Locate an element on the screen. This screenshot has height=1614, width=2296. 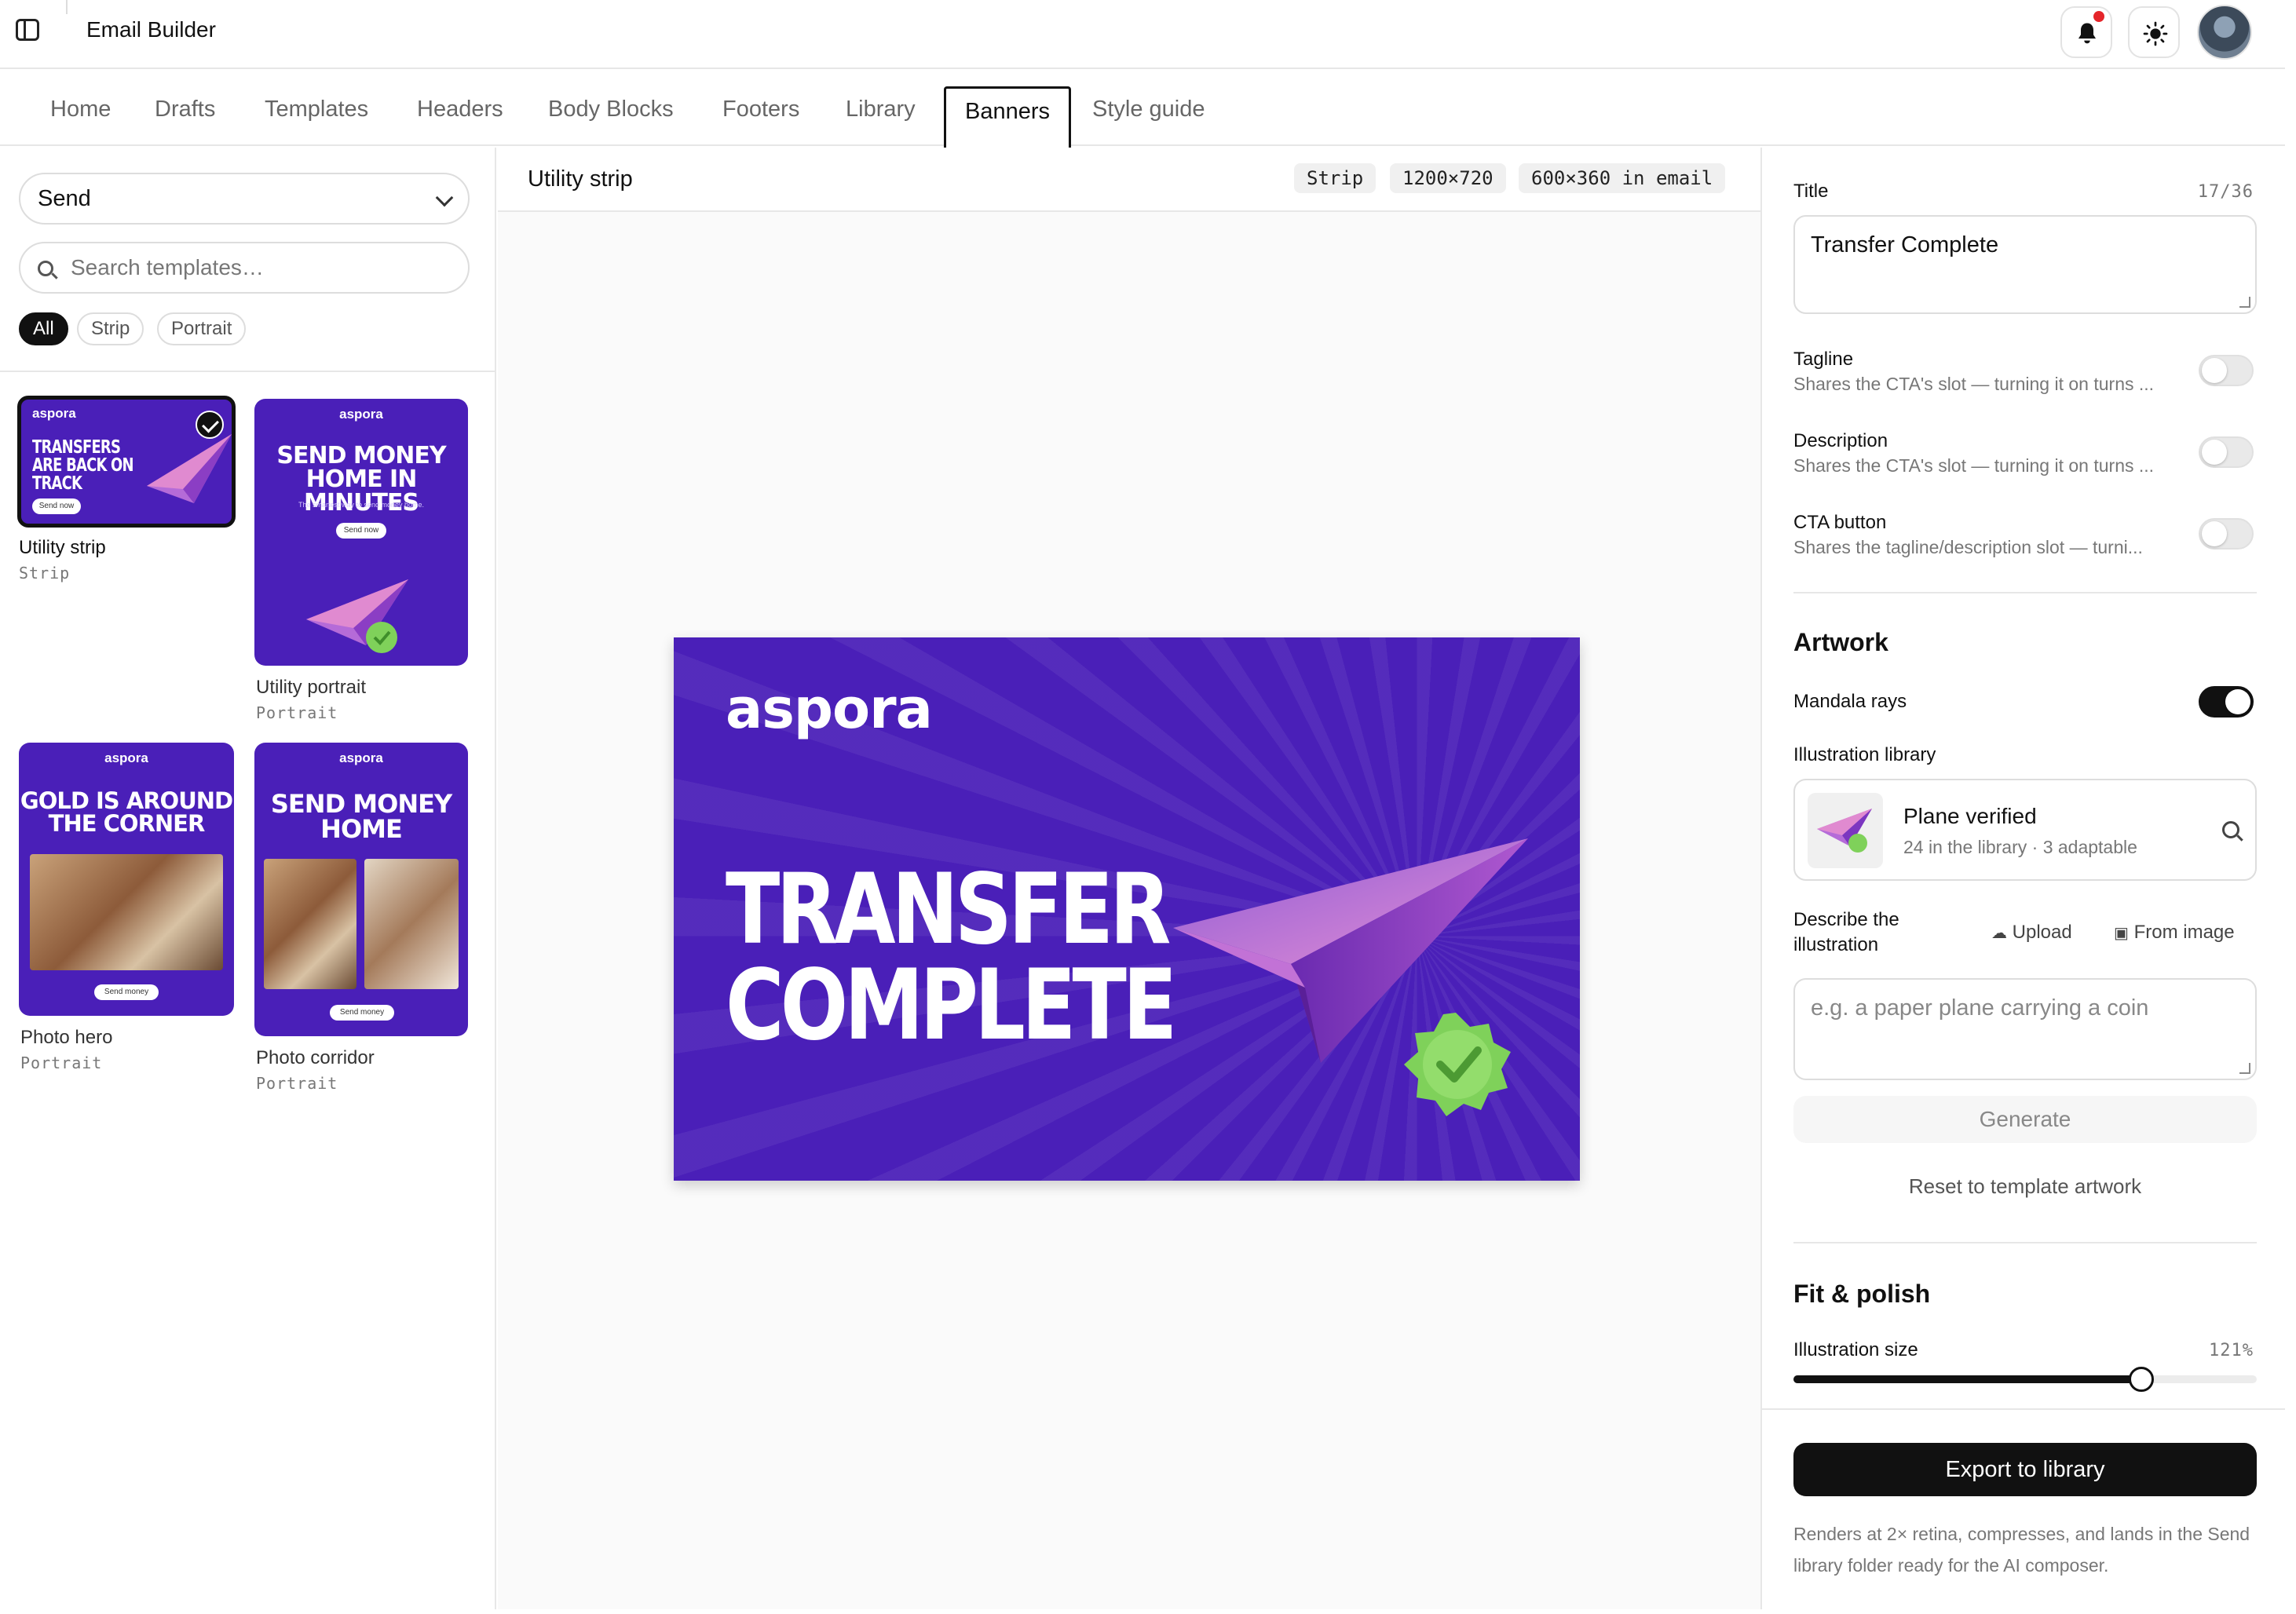
upload-button: ☁ Upload is located at coordinates (2032, 933).